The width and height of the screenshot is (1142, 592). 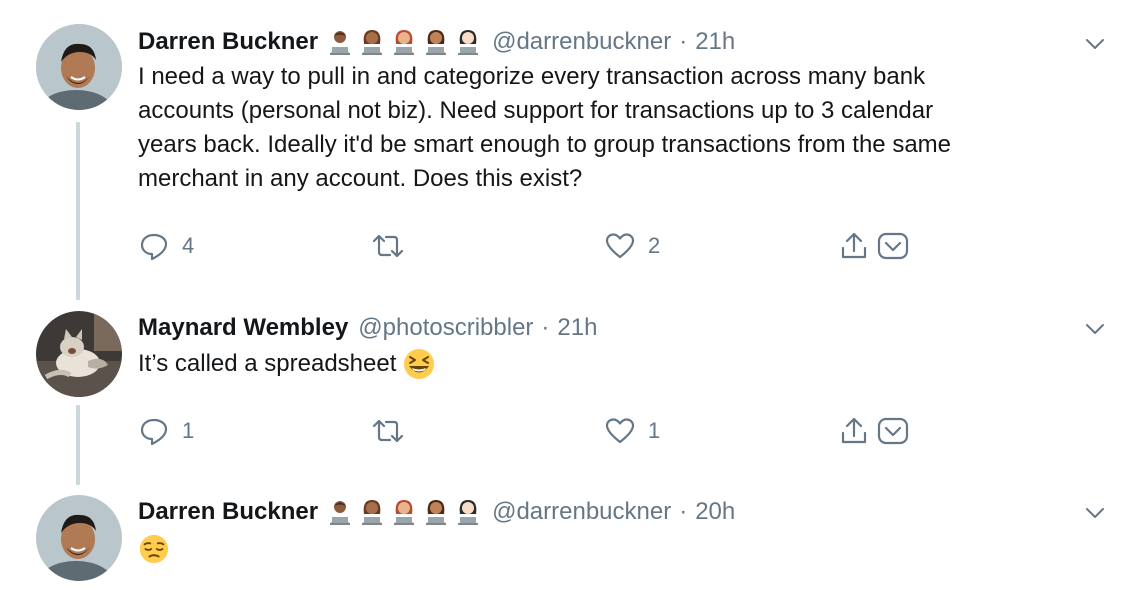 I want to click on like-button: 2, so click(x=632, y=246).